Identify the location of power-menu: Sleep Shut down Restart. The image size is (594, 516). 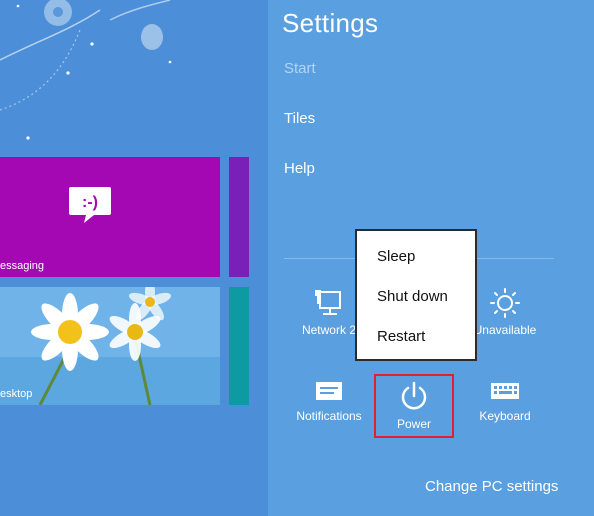
(416, 295).